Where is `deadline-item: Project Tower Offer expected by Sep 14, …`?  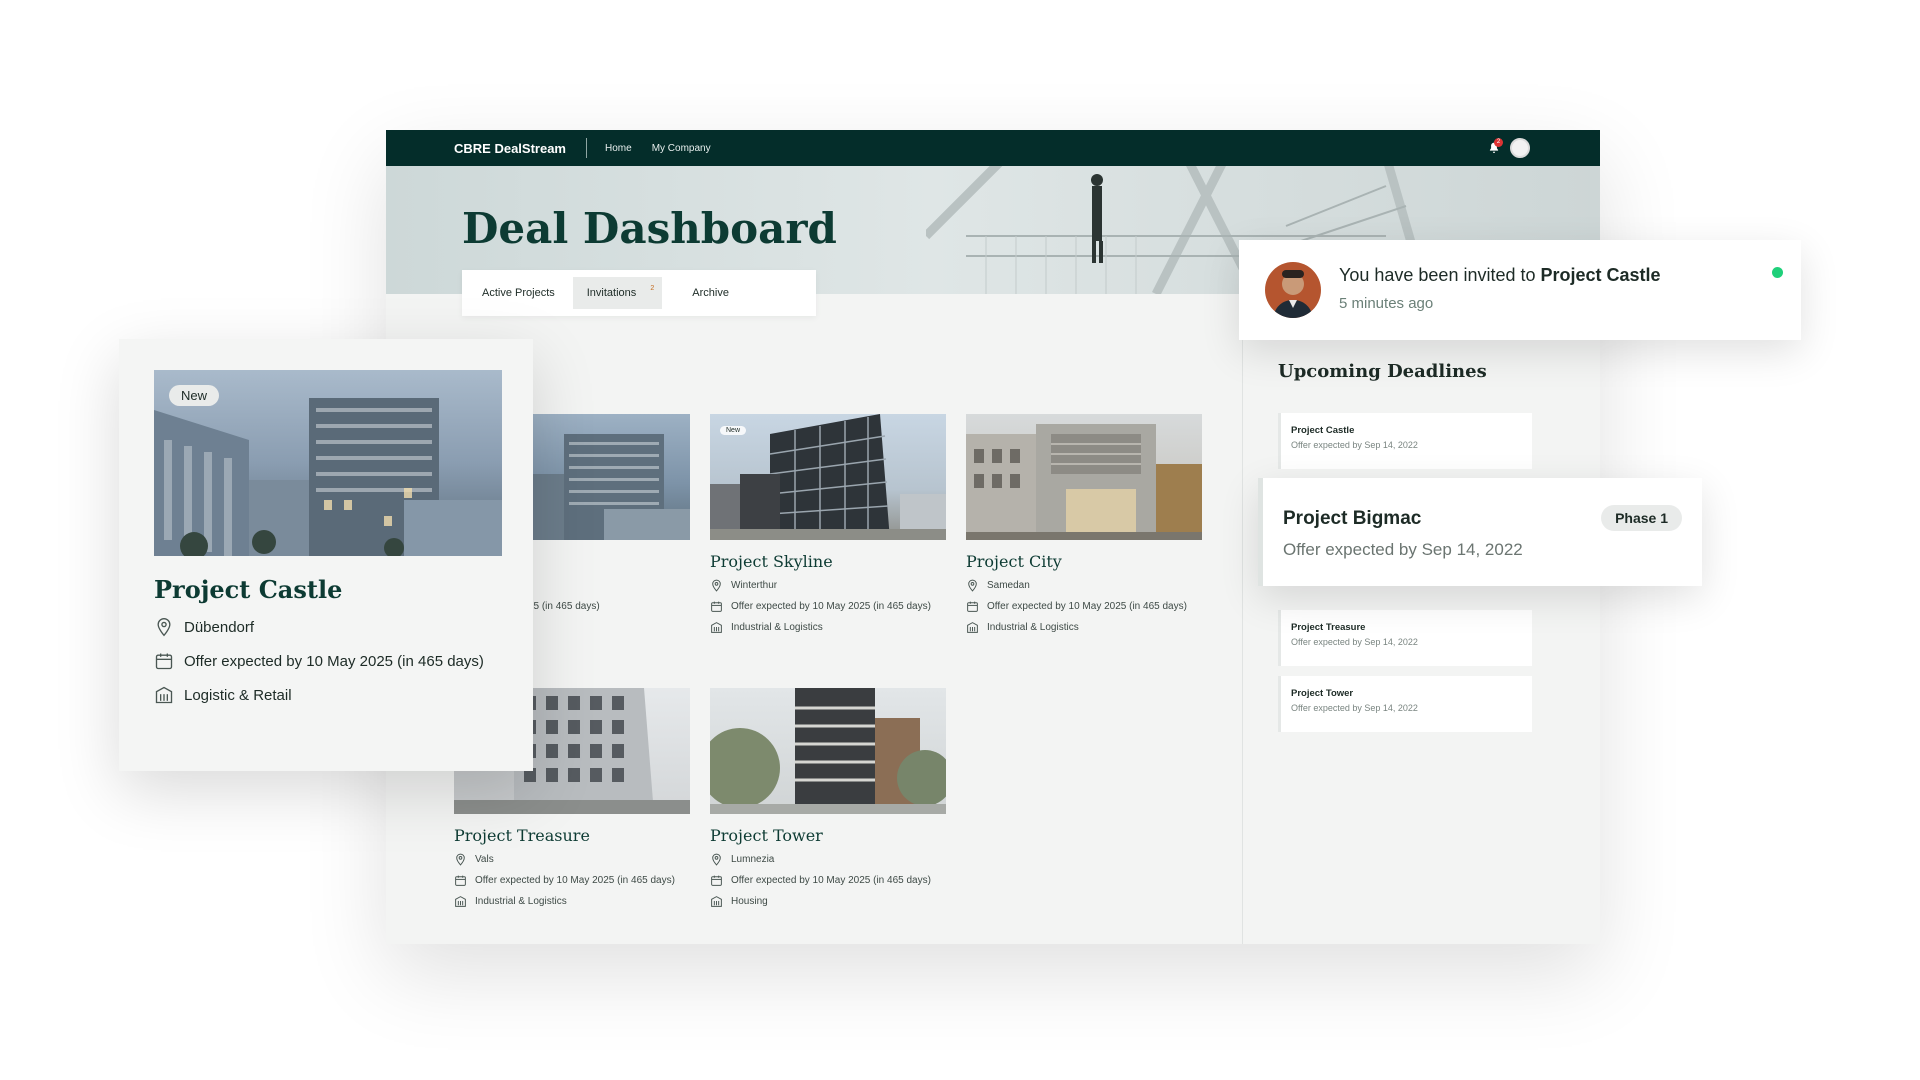
deadline-item: Project Tower Offer expected by Sep 14, … is located at coordinates (1405, 704).